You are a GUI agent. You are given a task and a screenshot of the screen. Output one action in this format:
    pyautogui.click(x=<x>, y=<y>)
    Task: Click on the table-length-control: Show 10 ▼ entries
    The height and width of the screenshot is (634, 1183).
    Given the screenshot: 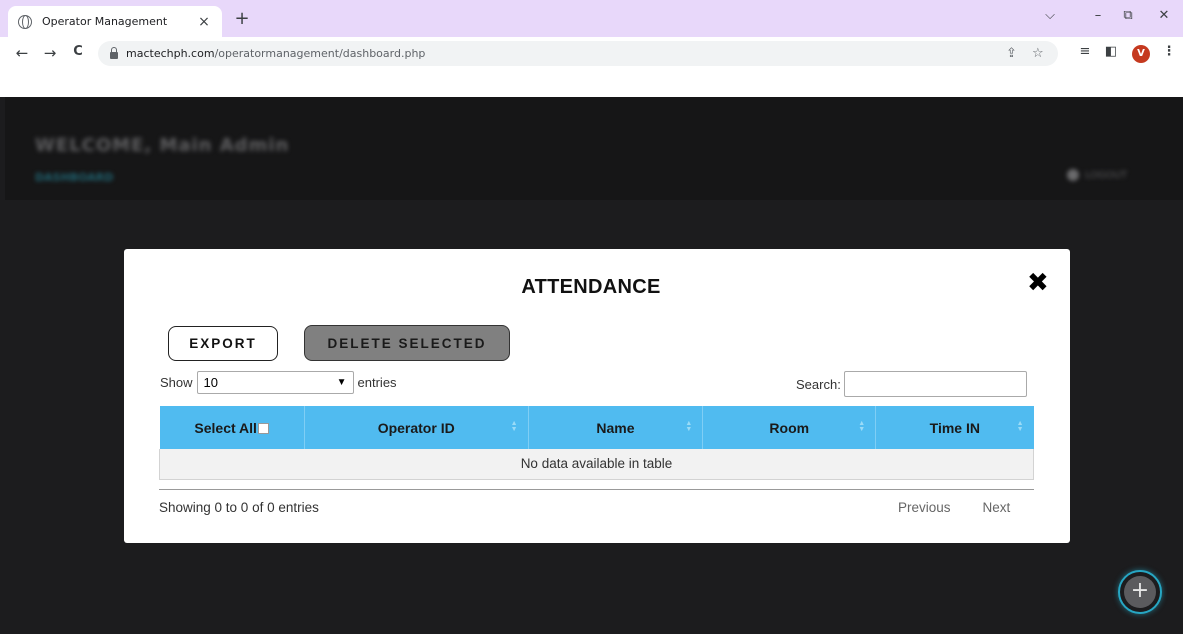 What is the action you would take?
    pyautogui.click(x=278, y=382)
    